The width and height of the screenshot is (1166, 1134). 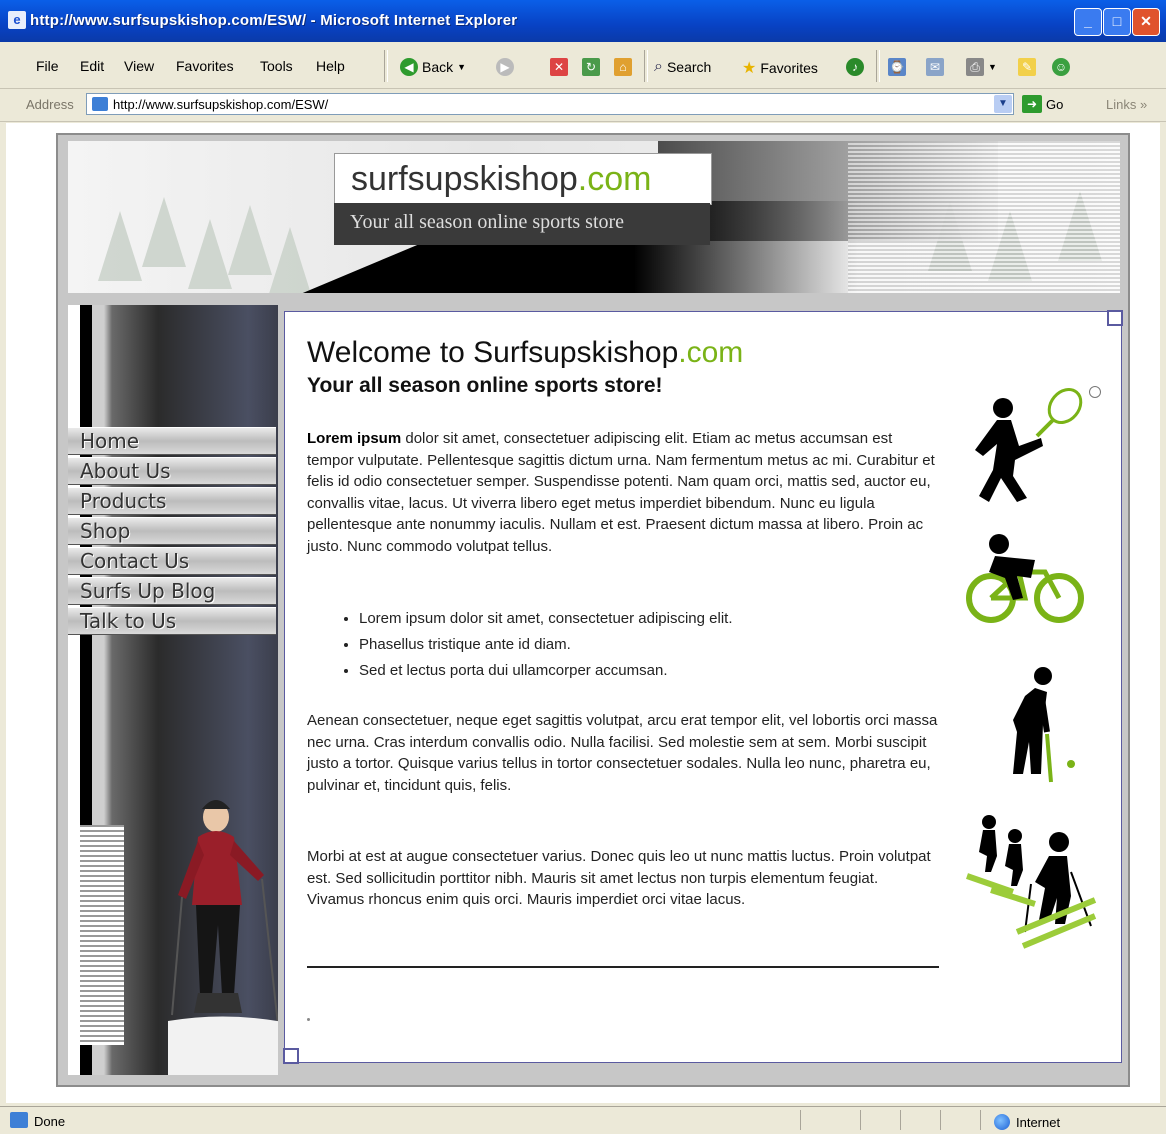 What do you see at coordinates (1117, 22) in the screenshot?
I see `maximize-button: □` at bounding box center [1117, 22].